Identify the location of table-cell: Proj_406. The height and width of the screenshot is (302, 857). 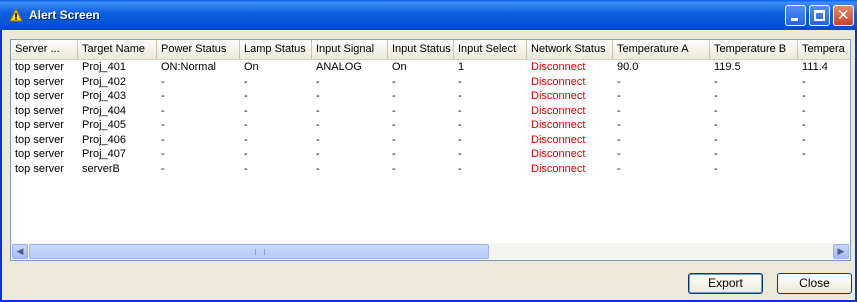
(104, 139).